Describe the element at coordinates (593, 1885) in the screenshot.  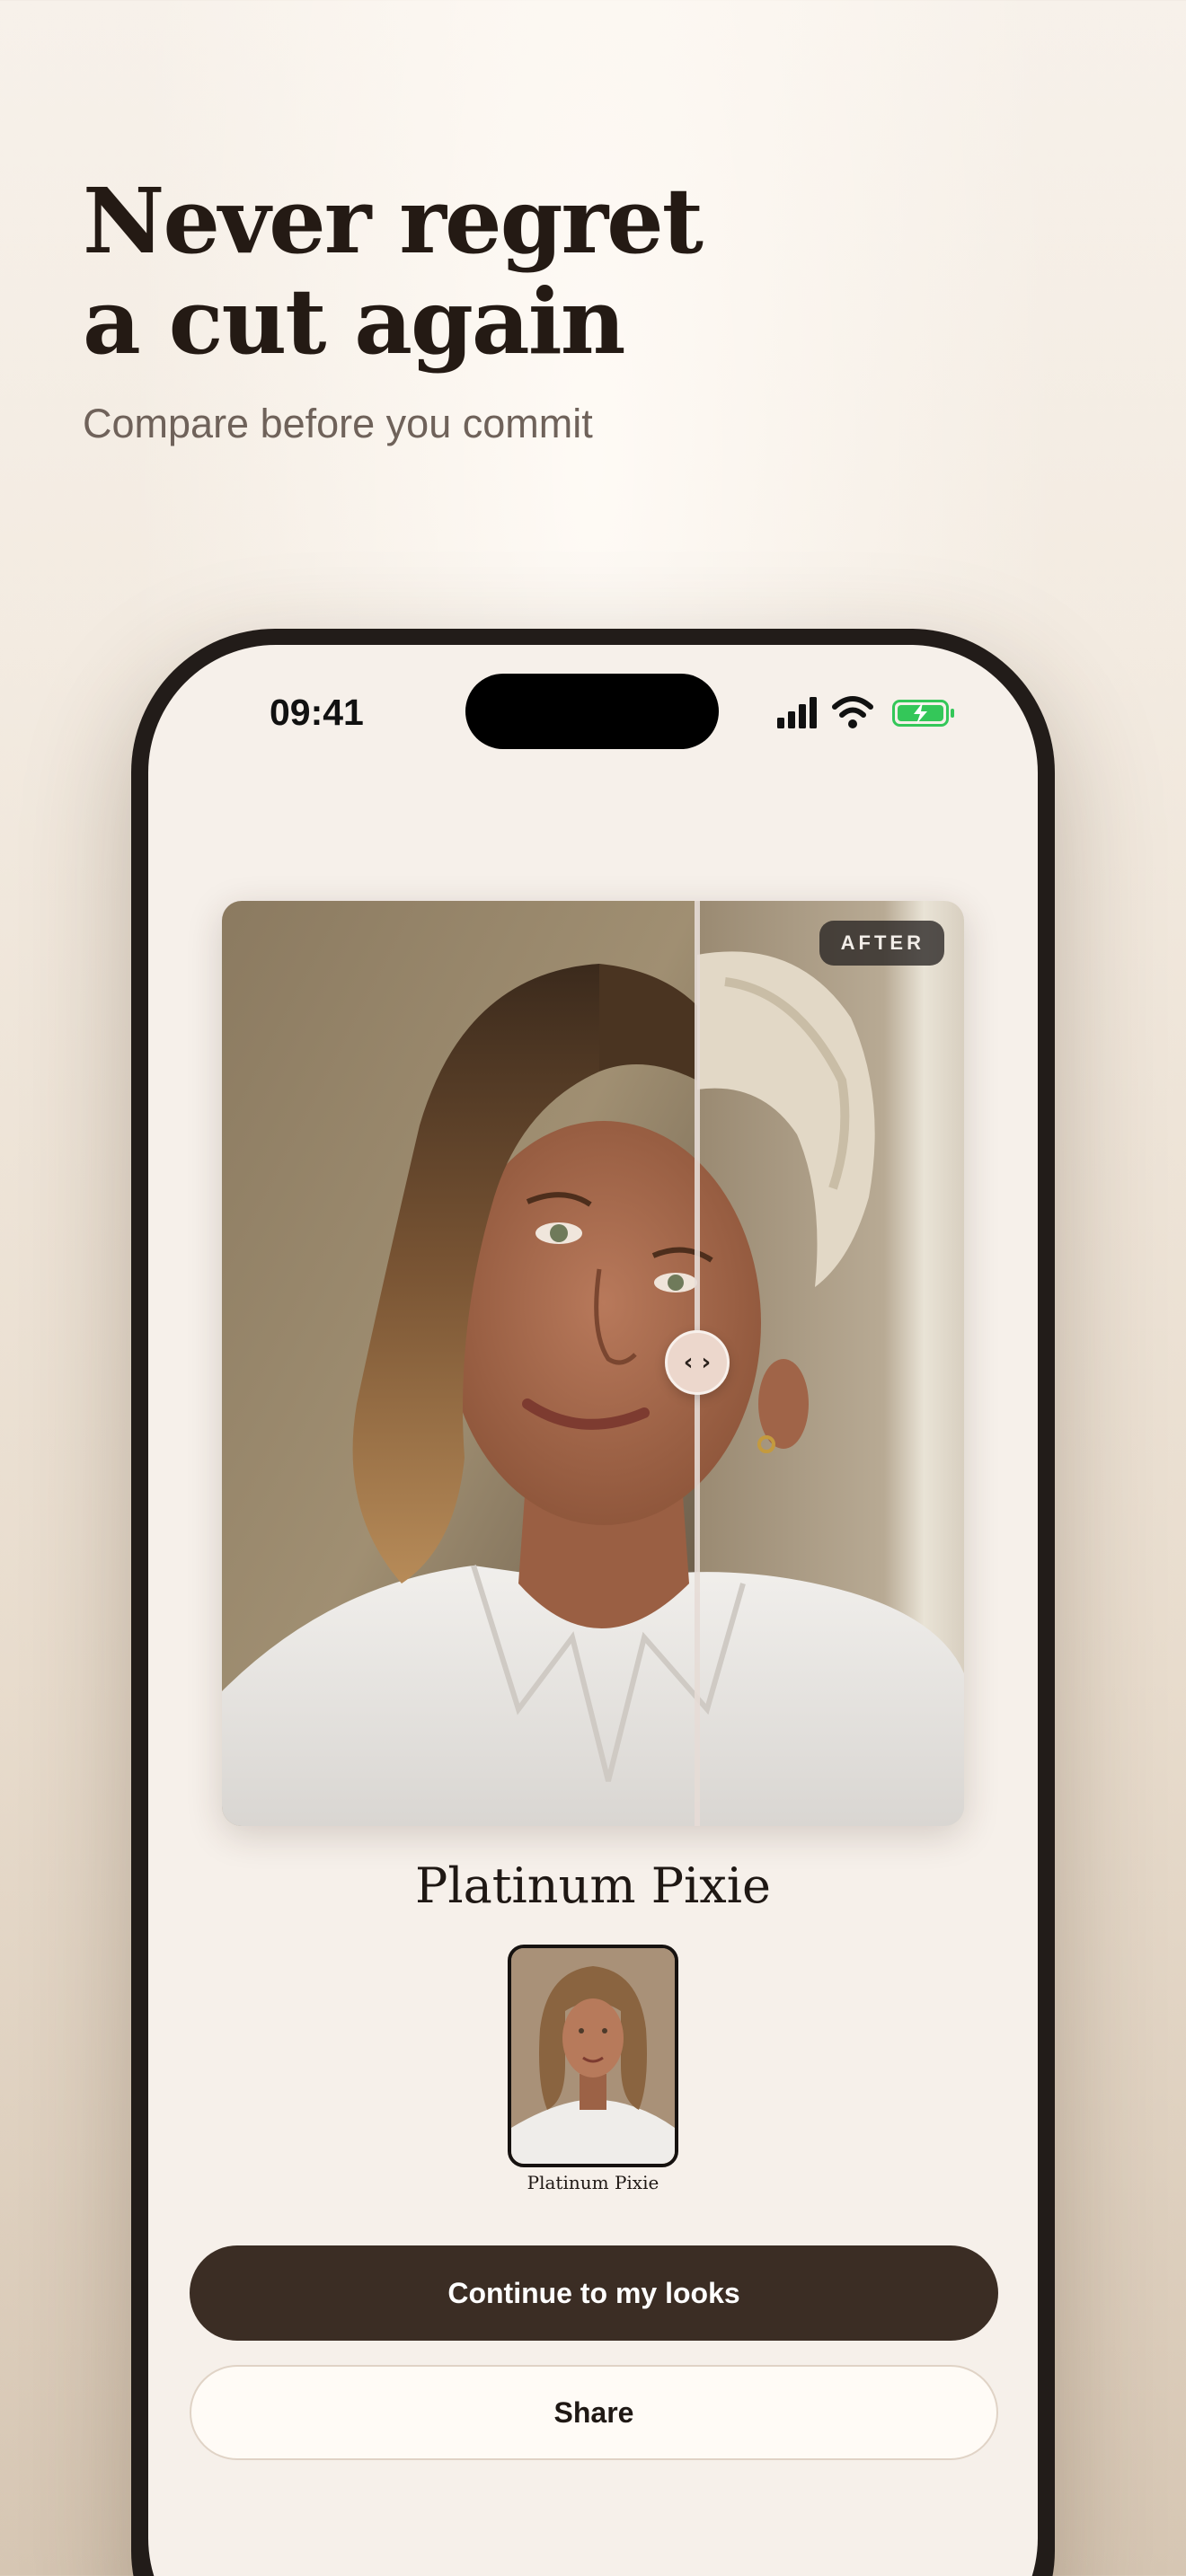
I see `style-name: Platinum Pixie` at that location.